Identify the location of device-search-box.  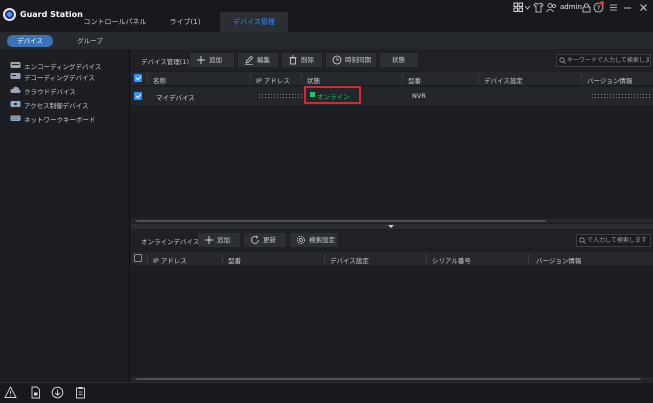
(603, 60).